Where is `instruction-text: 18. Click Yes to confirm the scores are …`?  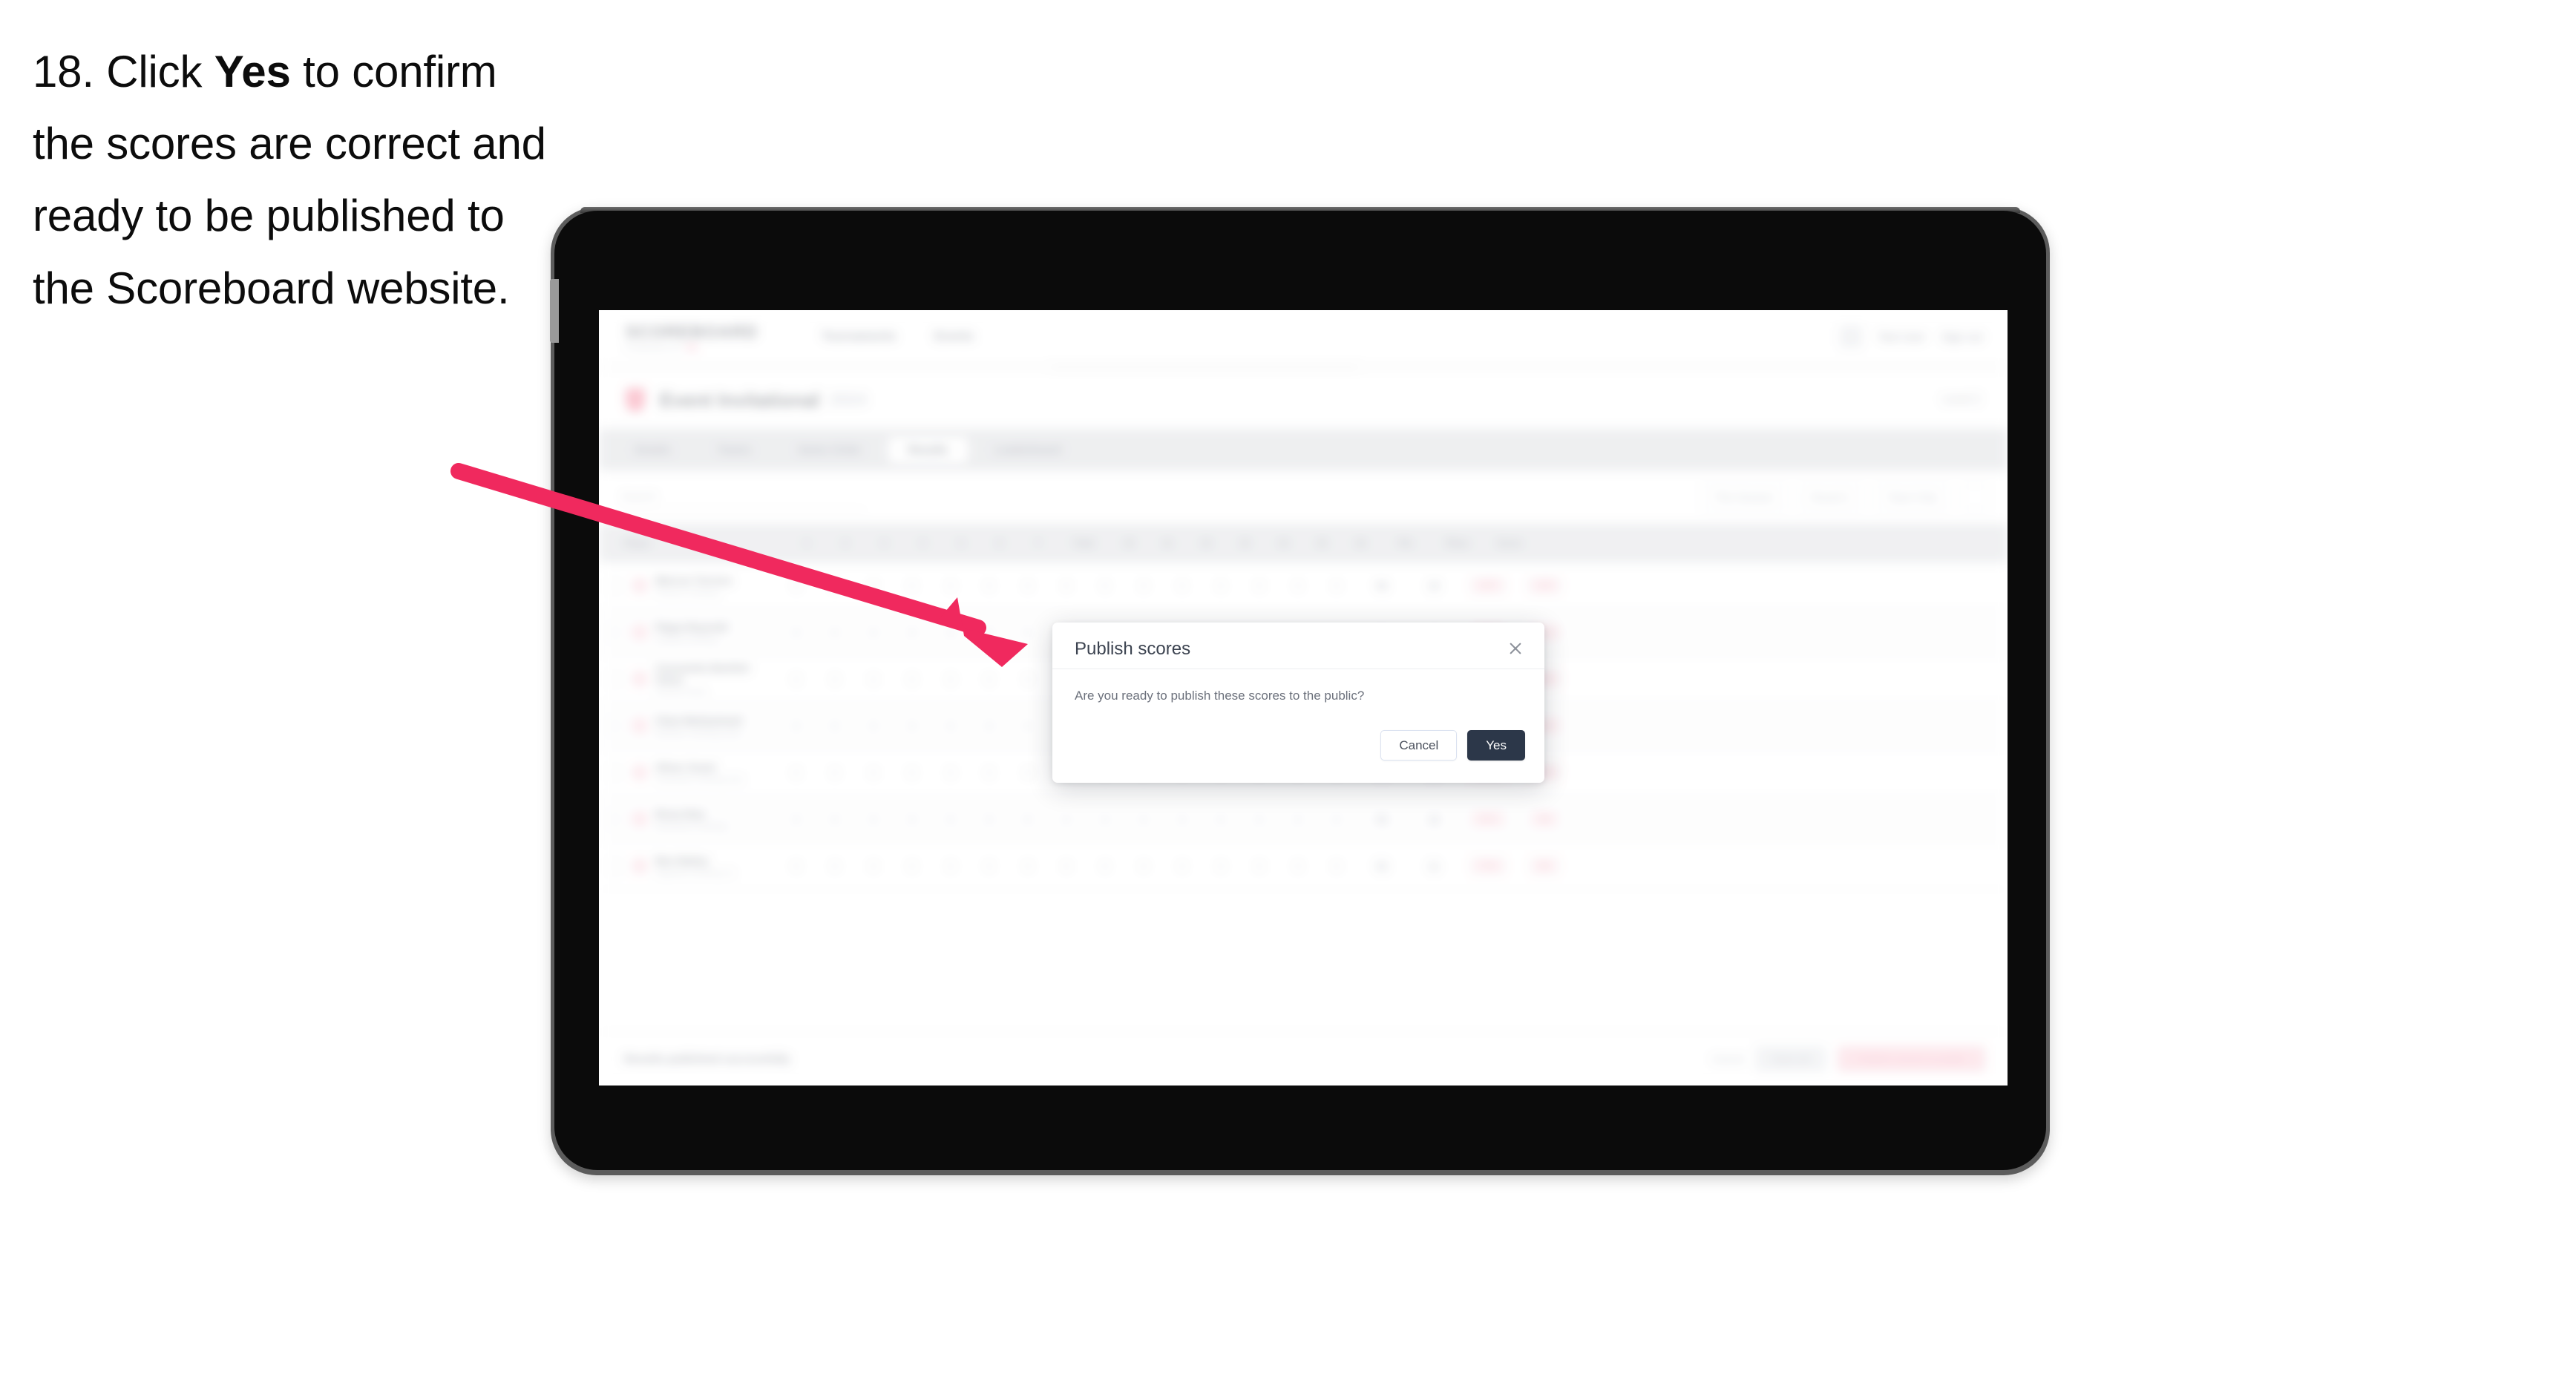
instruction-text: 18. Click Yes to confirm the scores are … is located at coordinates (292, 180).